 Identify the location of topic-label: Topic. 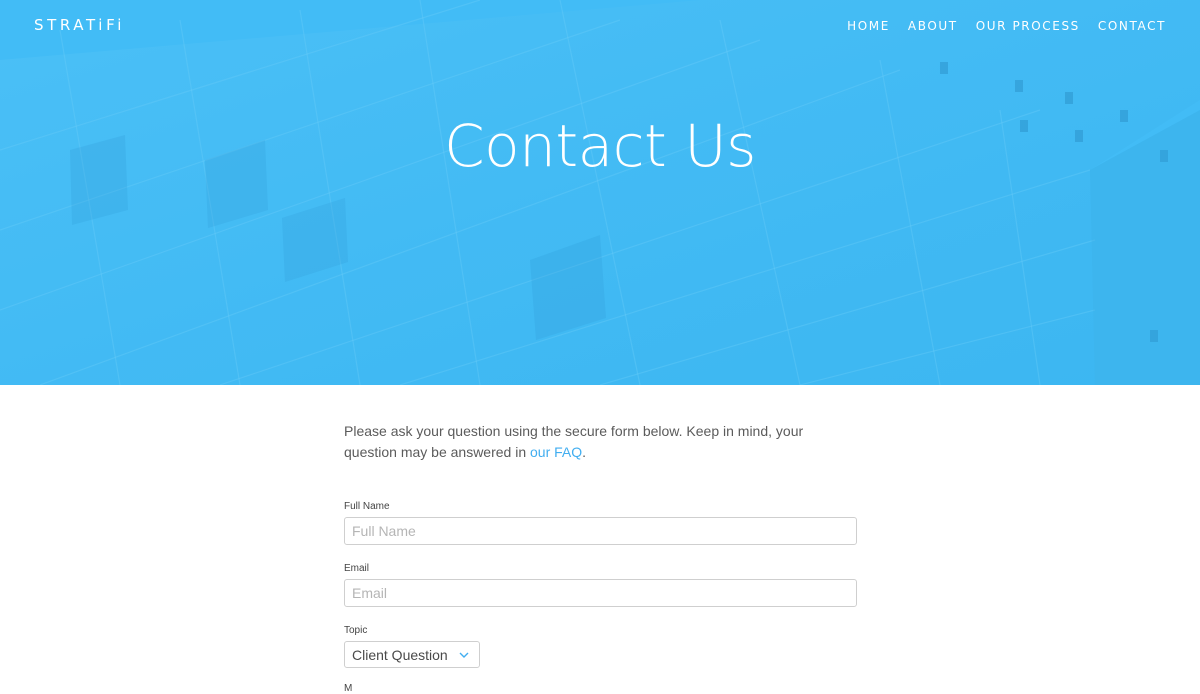
(356, 630).